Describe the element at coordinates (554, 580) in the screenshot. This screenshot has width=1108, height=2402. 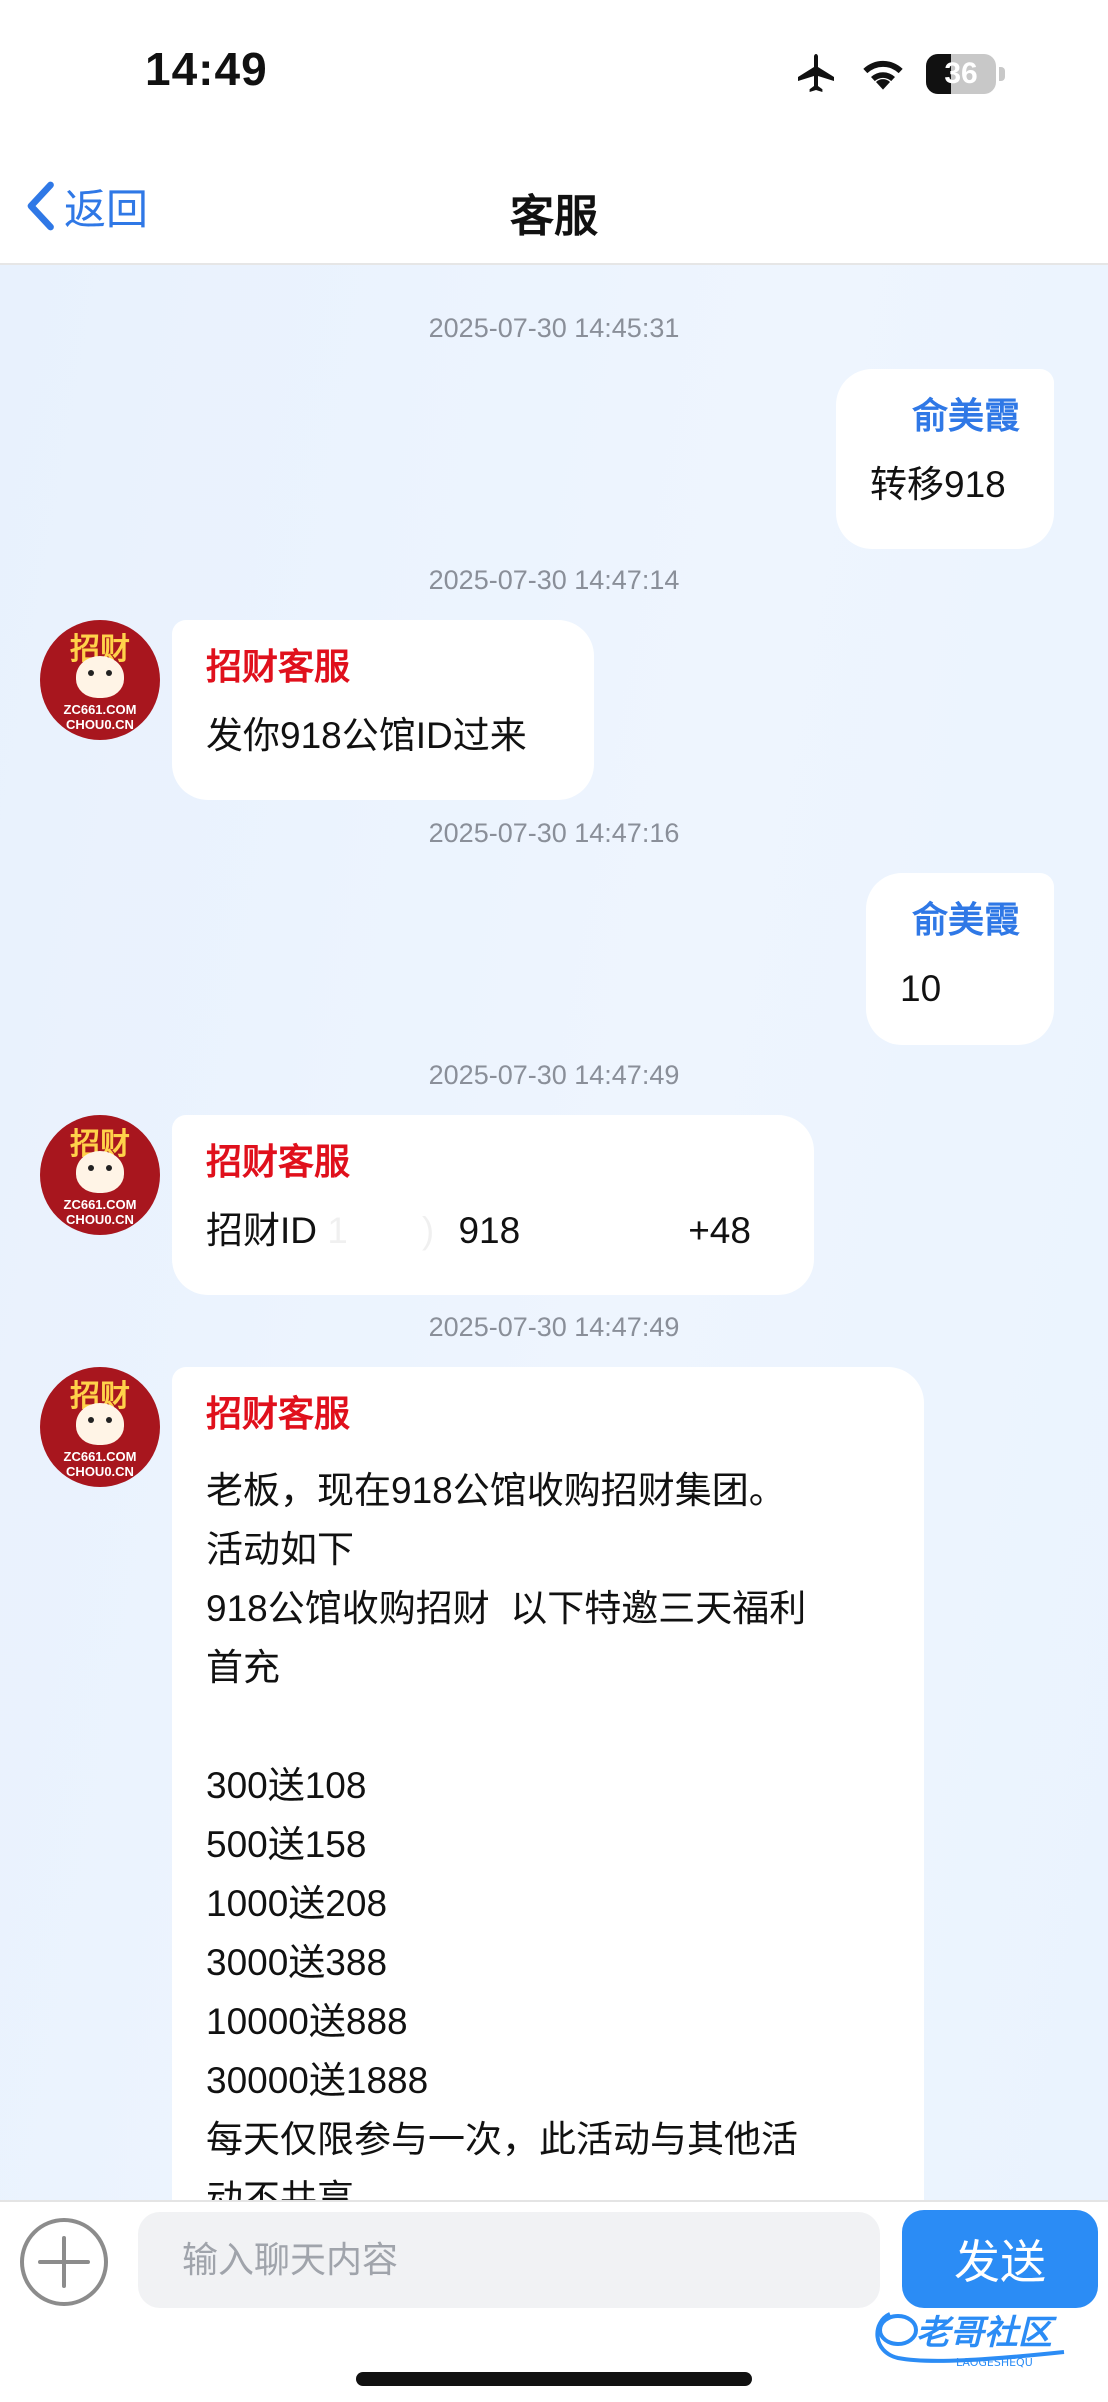
I see `message-timestamp: 2025-07-30 14:47:14` at that location.